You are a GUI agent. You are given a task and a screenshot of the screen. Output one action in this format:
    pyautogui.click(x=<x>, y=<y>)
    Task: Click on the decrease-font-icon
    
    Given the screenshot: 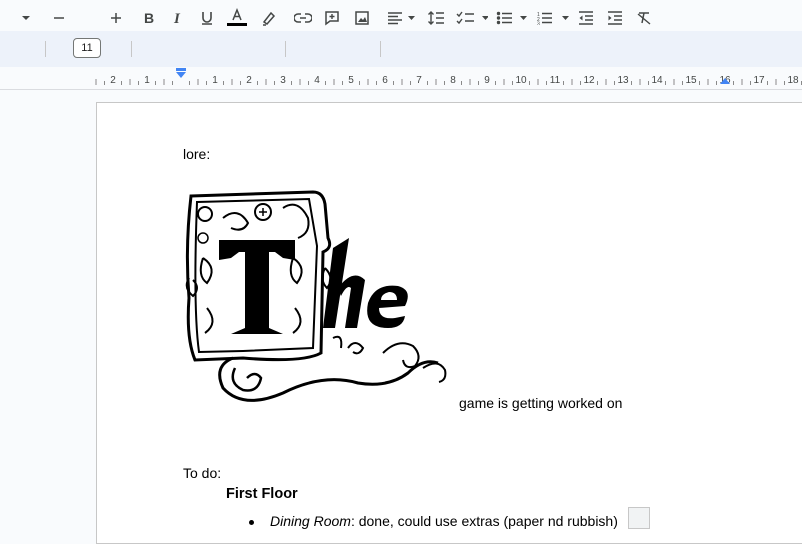 What is the action you would take?
    pyautogui.click(x=59, y=18)
    